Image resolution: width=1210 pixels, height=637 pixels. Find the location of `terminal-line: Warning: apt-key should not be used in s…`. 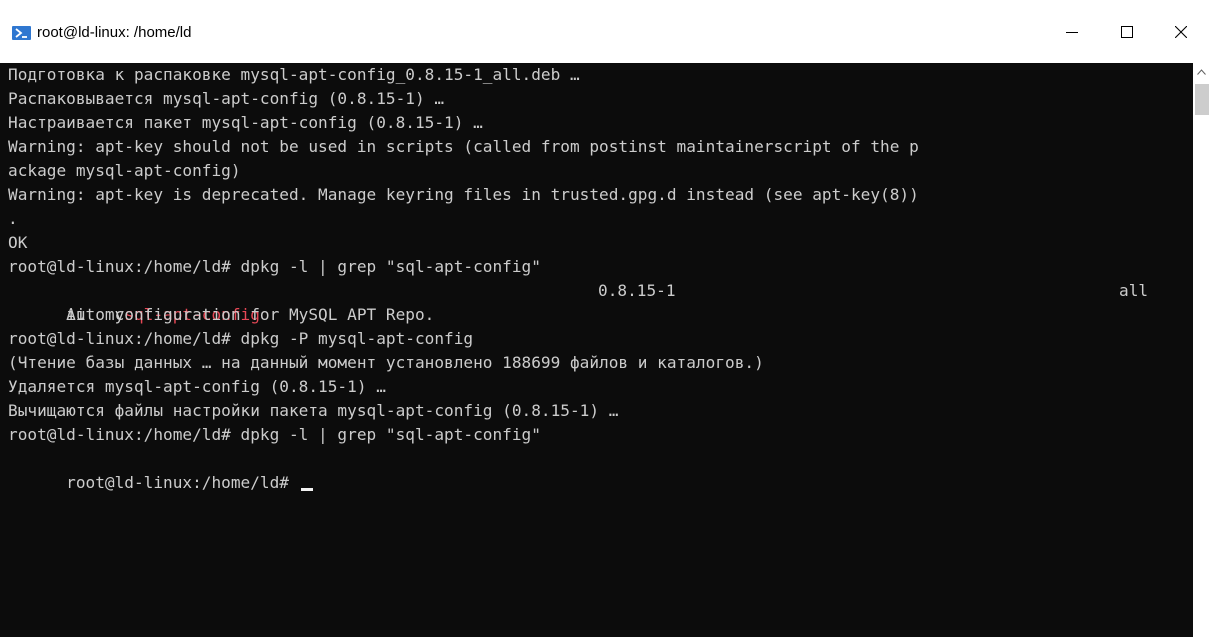

terminal-line: Warning: apt-key should not be used in s… is located at coordinates (463, 146).